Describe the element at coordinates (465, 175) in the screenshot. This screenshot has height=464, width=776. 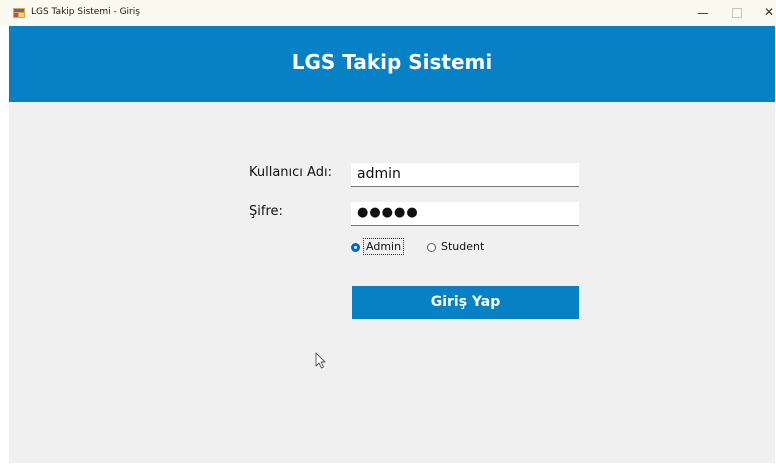
I see `username-input: admin` at that location.